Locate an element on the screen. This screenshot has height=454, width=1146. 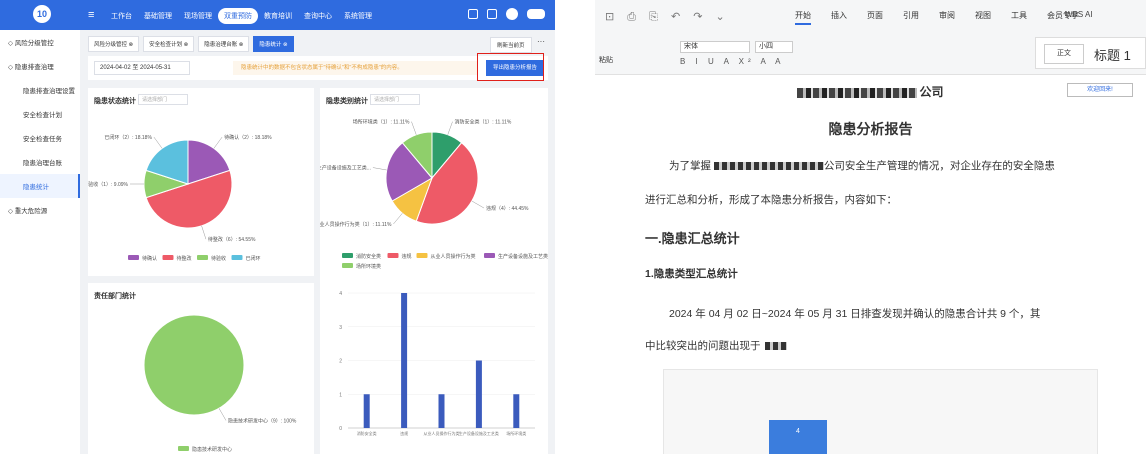
p4-text: 中比较突出的问题出现于 is located at coordinates (703, 346).